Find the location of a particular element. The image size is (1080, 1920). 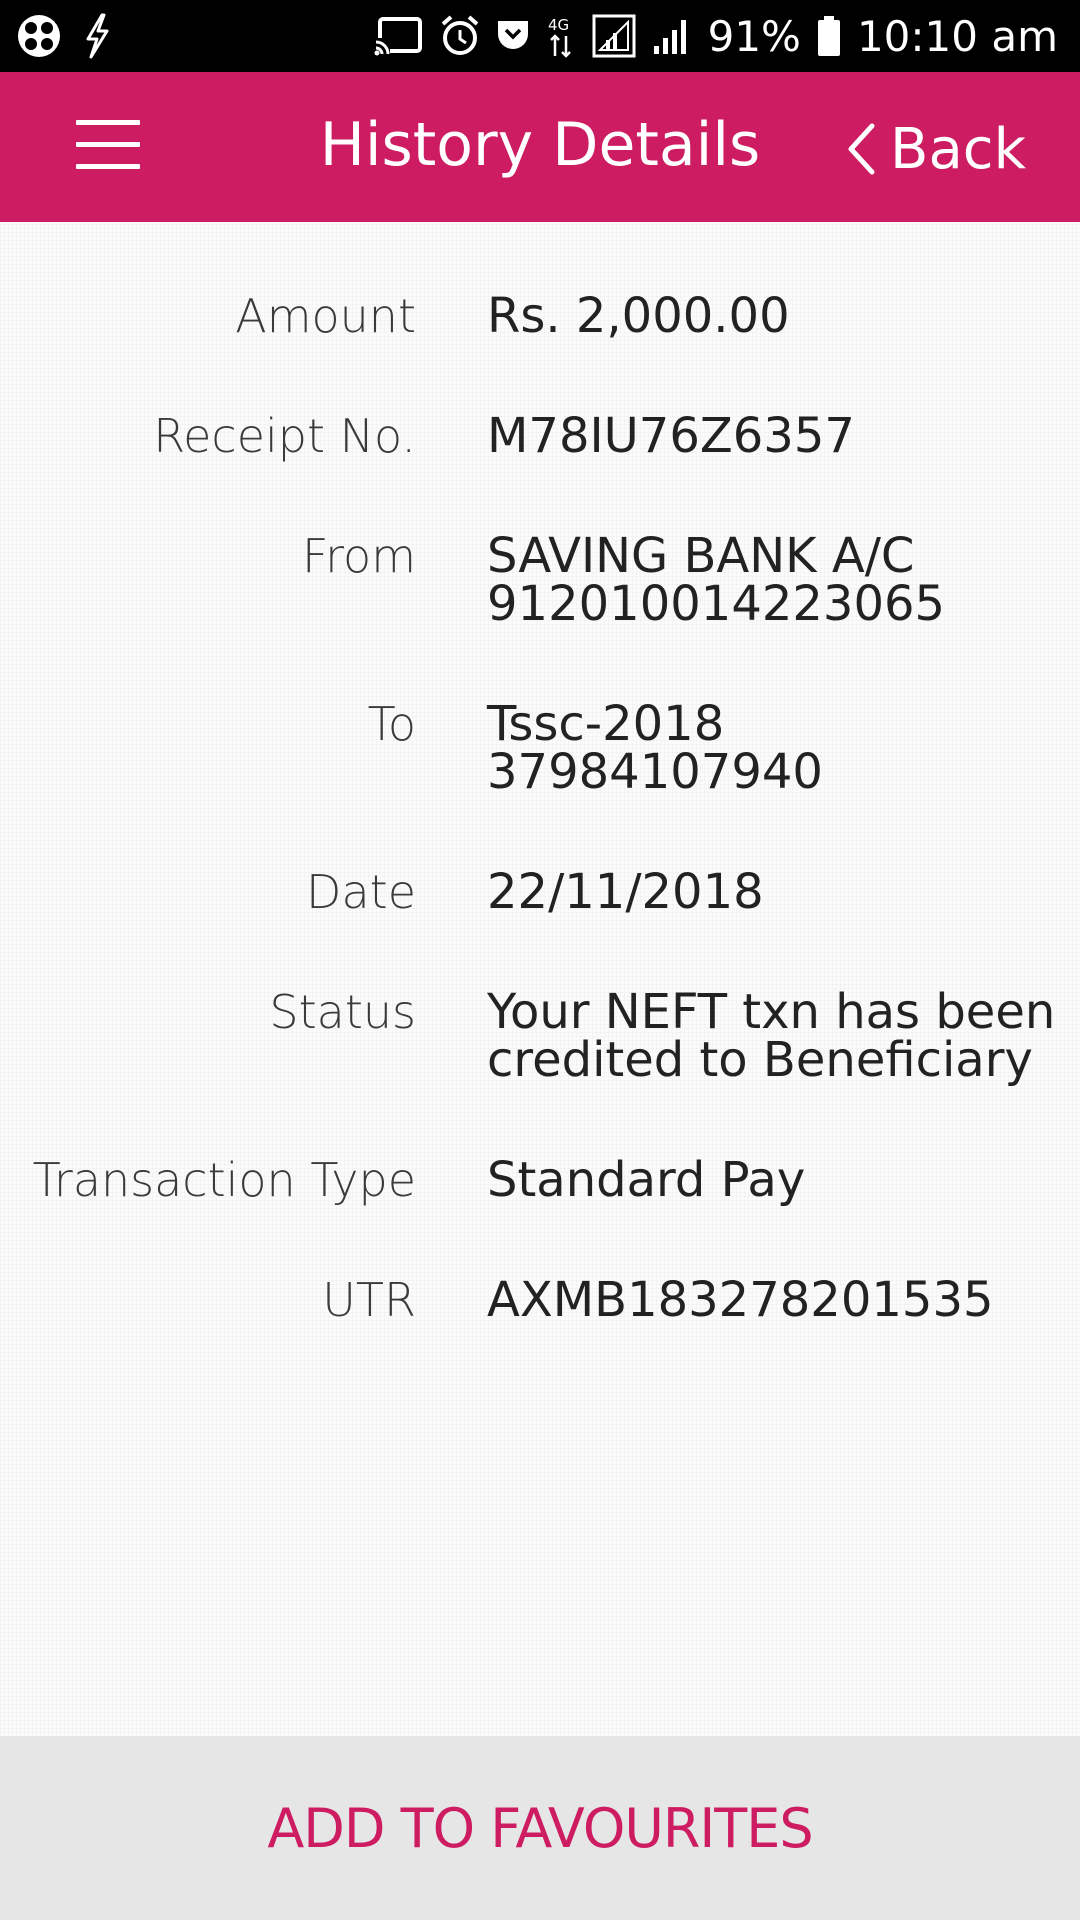

status-left-icons is located at coordinates (64, 36).